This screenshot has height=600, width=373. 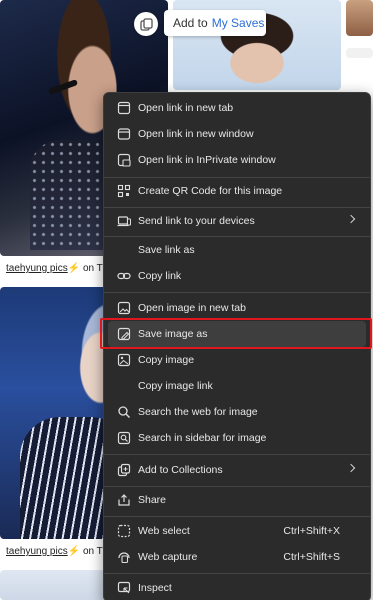 What do you see at coordinates (311, 557) in the screenshot?
I see `menu-item-shortcut: Ctrl+Shift+S` at bounding box center [311, 557].